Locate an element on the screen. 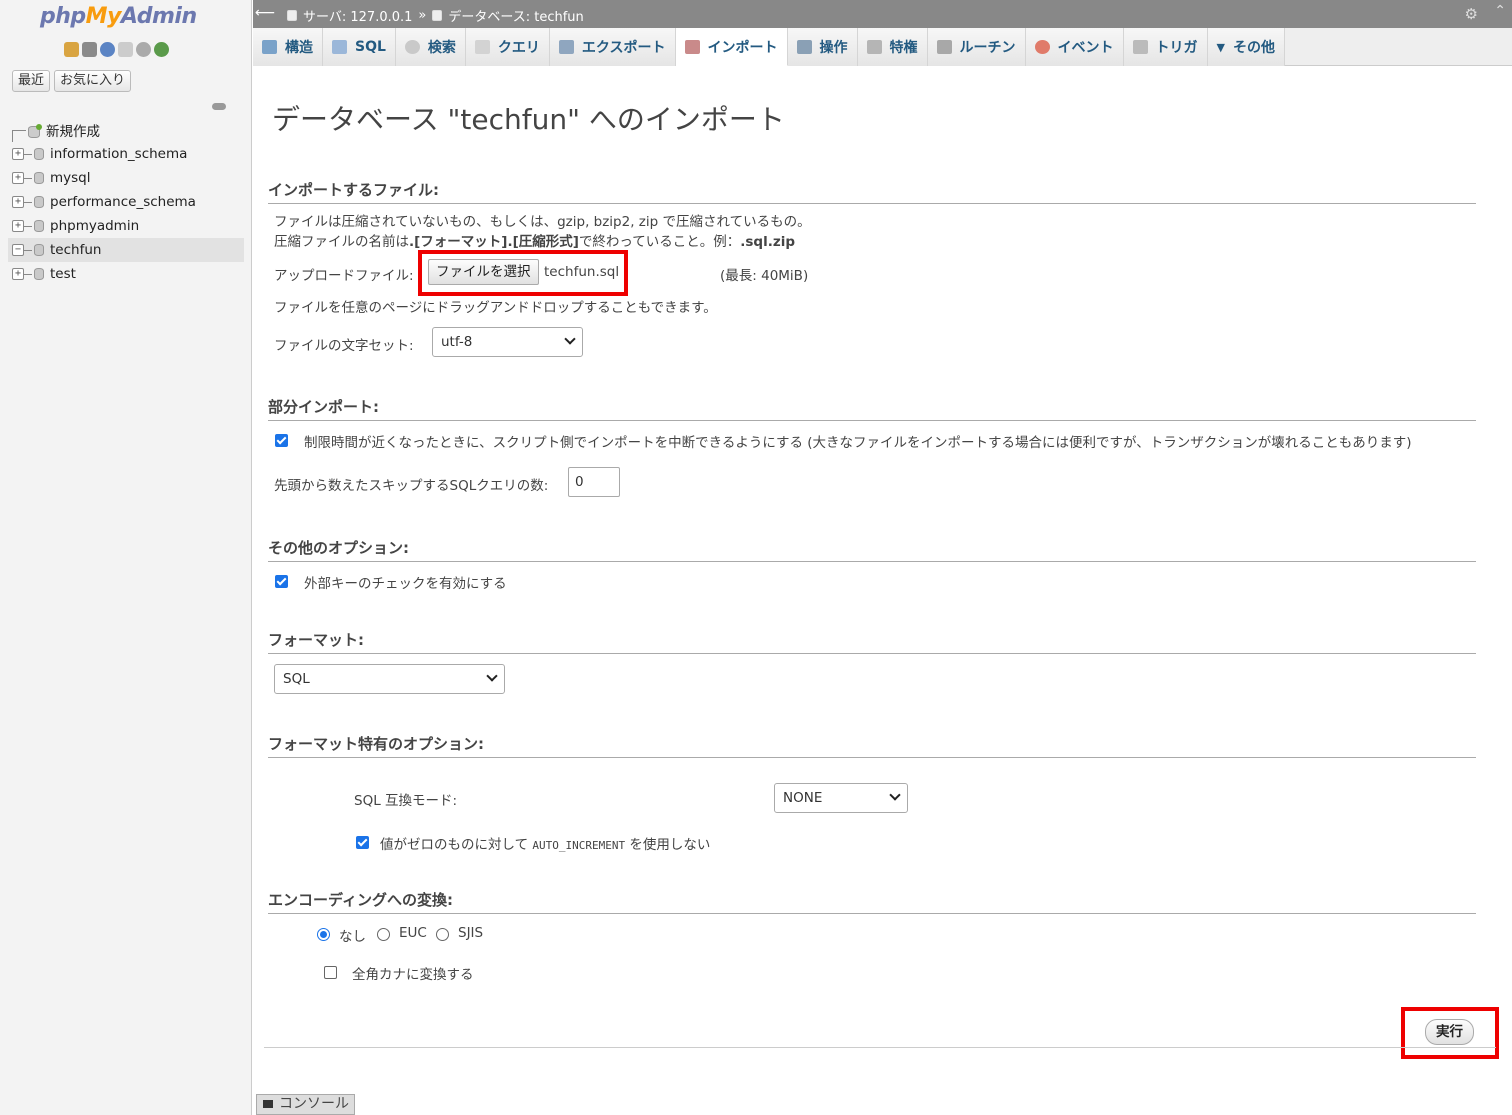  desc-example: .sql.zip is located at coordinates (767, 242).